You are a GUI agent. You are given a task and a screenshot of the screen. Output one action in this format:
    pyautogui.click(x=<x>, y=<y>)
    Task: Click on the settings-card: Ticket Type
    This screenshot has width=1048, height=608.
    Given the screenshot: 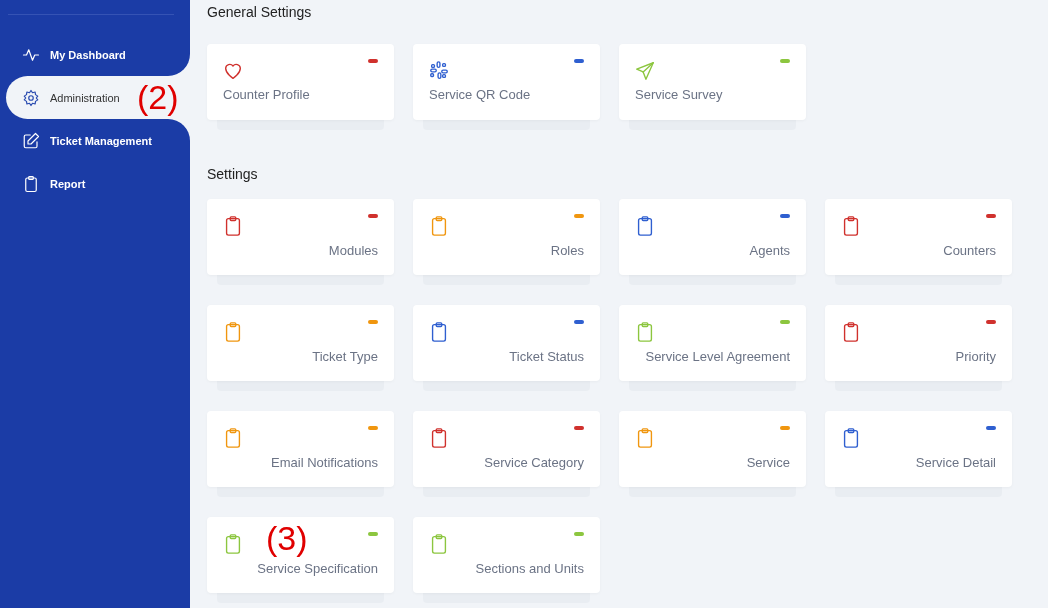 What is the action you would take?
    pyautogui.click(x=300, y=343)
    